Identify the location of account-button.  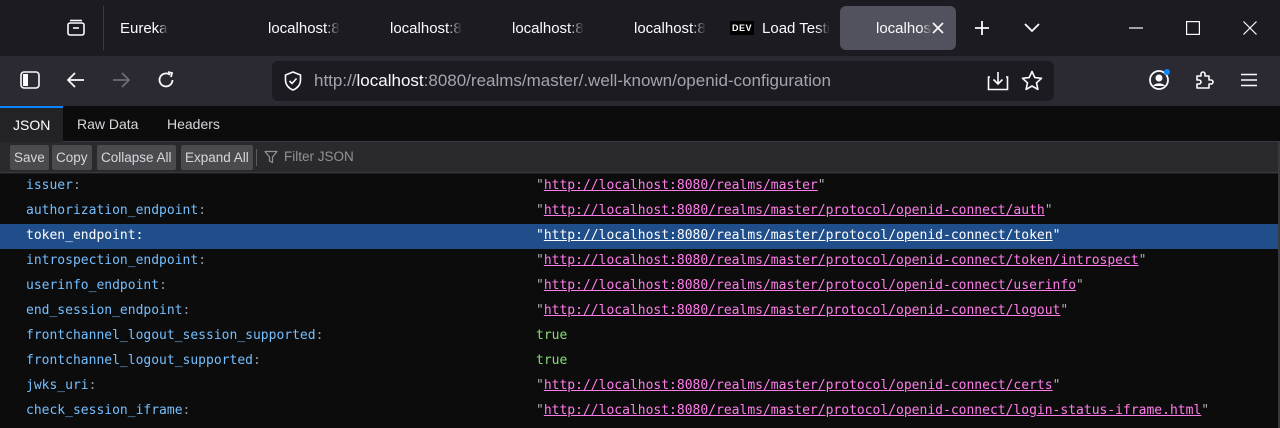
(1159, 80).